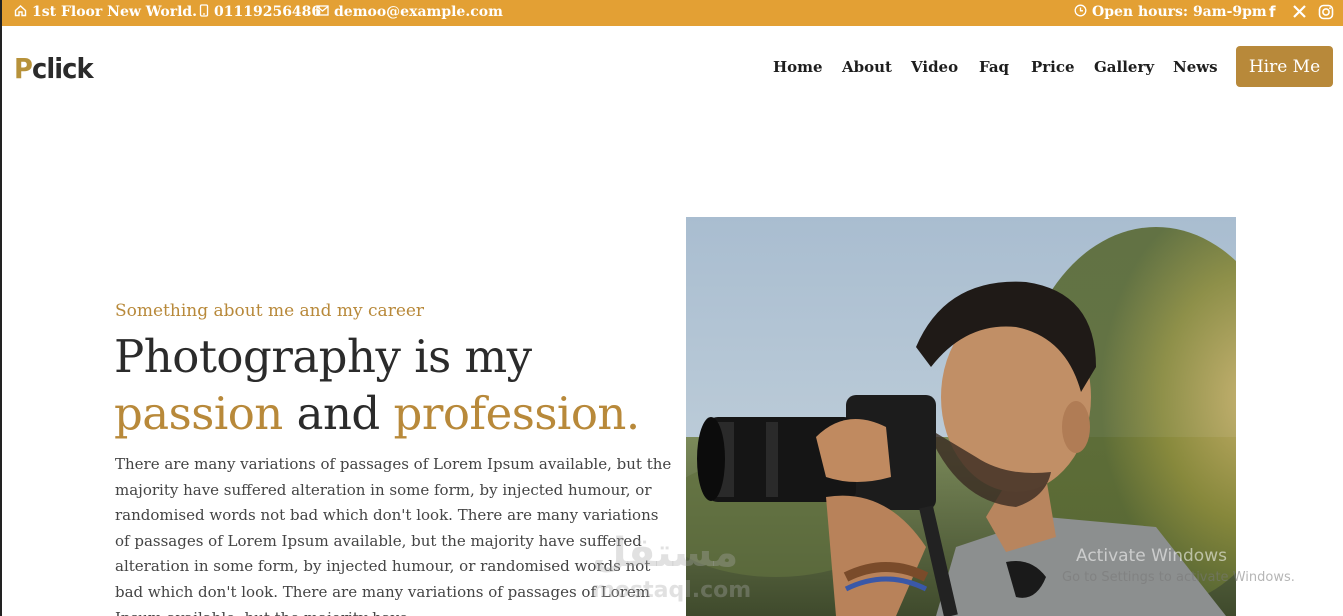  Describe the element at coordinates (1124, 67) in the screenshot. I see `nav-gallery: Gallery` at that location.